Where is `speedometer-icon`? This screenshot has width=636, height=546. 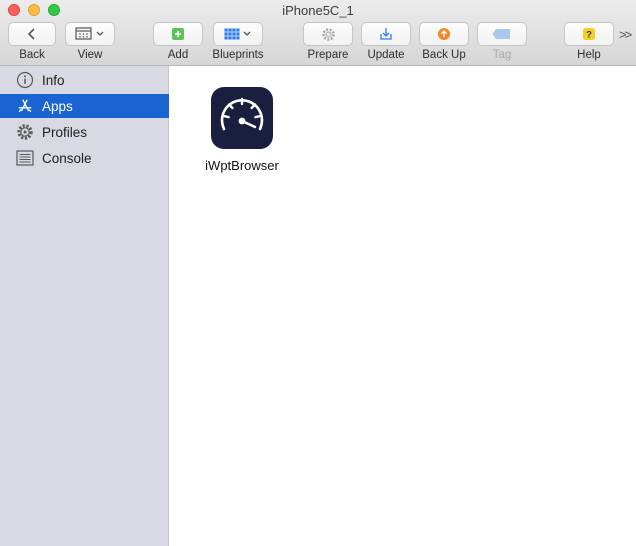 speedometer-icon is located at coordinates (242, 118).